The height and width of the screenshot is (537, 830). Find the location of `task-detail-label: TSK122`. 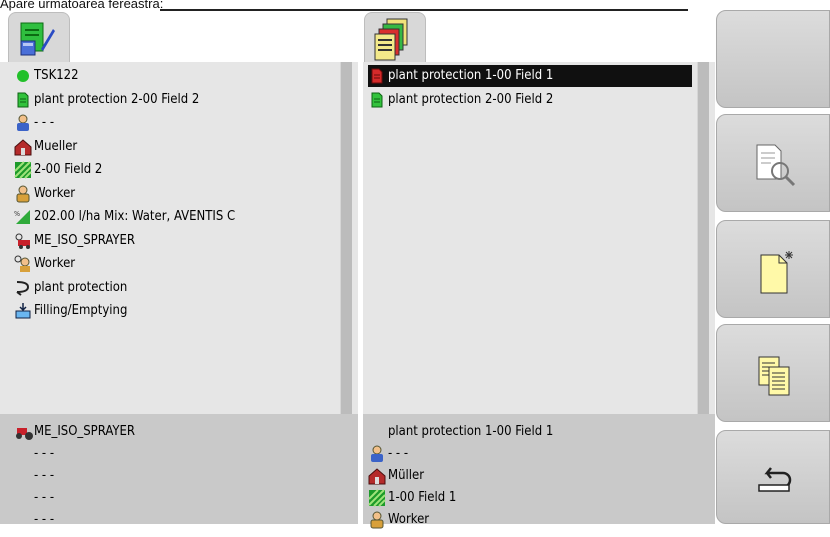

task-detail-label: TSK122 is located at coordinates (56, 75).